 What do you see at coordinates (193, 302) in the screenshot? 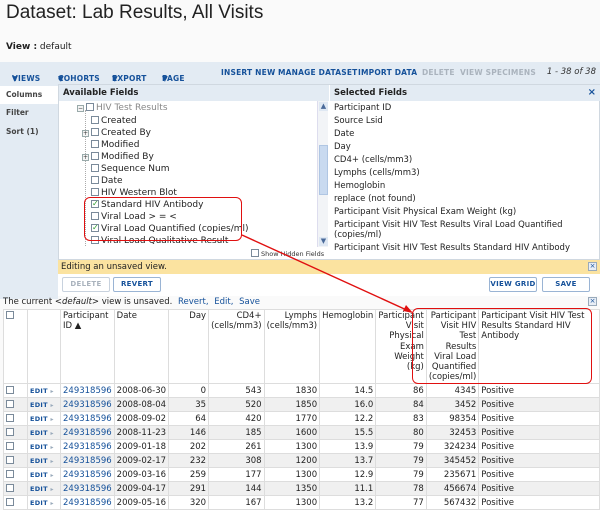
I see `revert-link: Revert,` at bounding box center [193, 302].